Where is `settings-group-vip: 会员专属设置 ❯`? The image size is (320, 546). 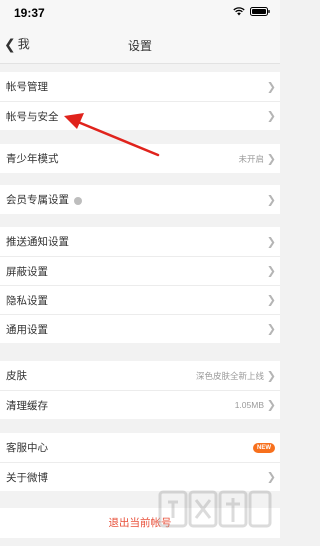
settings-group-vip: 会员专属设置 ❯ is located at coordinates (140, 199).